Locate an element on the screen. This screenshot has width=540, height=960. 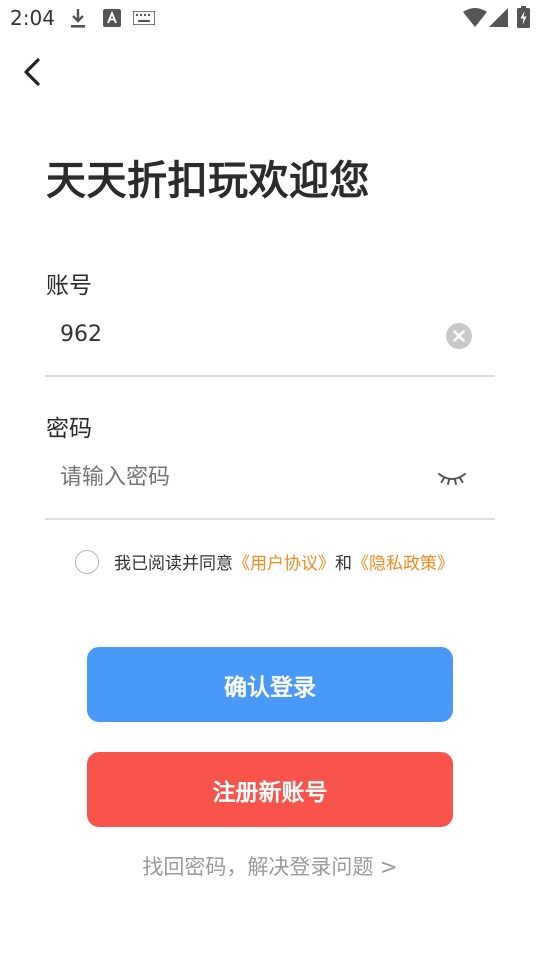
clear-account-button is located at coordinates (459, 336).